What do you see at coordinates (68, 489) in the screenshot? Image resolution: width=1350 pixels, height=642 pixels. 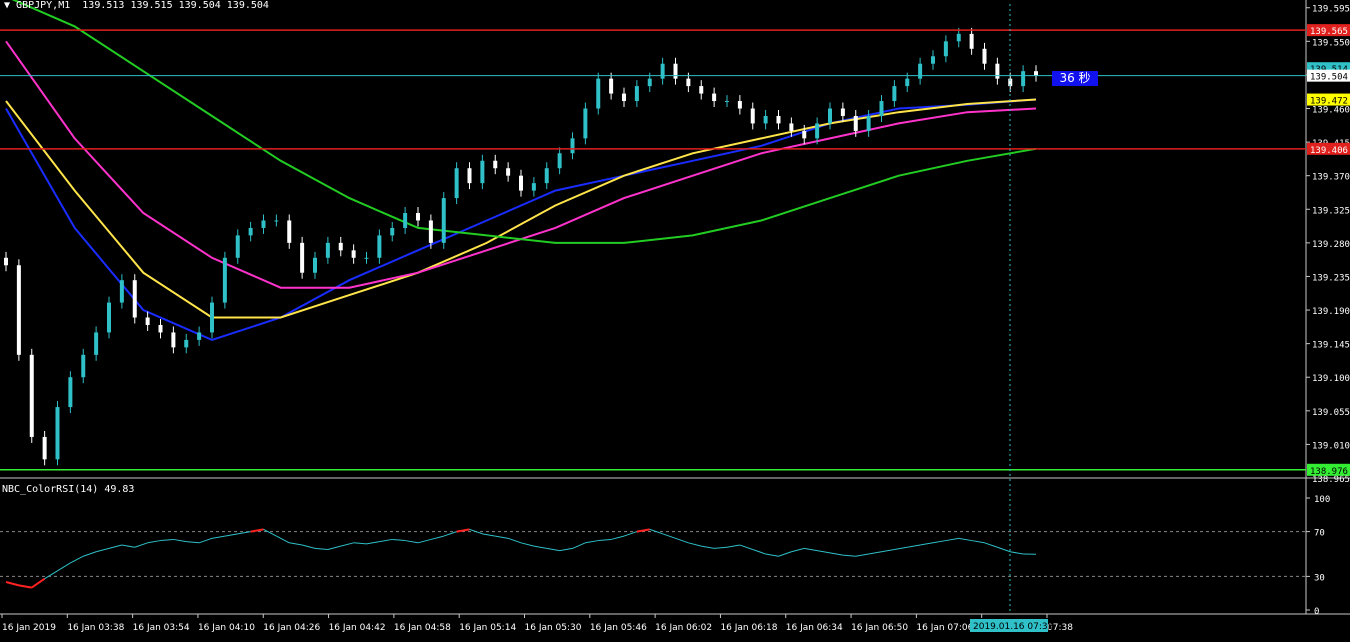 I see `rsi-indicator-title: NBC_ColorRSI(14) 49.83` at bounding box center [68, 489].